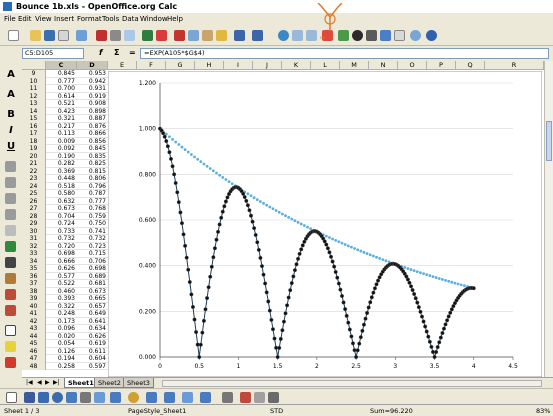 The width and height of the screenshot is (553, 416). I want to click on column-header-g: G, so click(180, 65).